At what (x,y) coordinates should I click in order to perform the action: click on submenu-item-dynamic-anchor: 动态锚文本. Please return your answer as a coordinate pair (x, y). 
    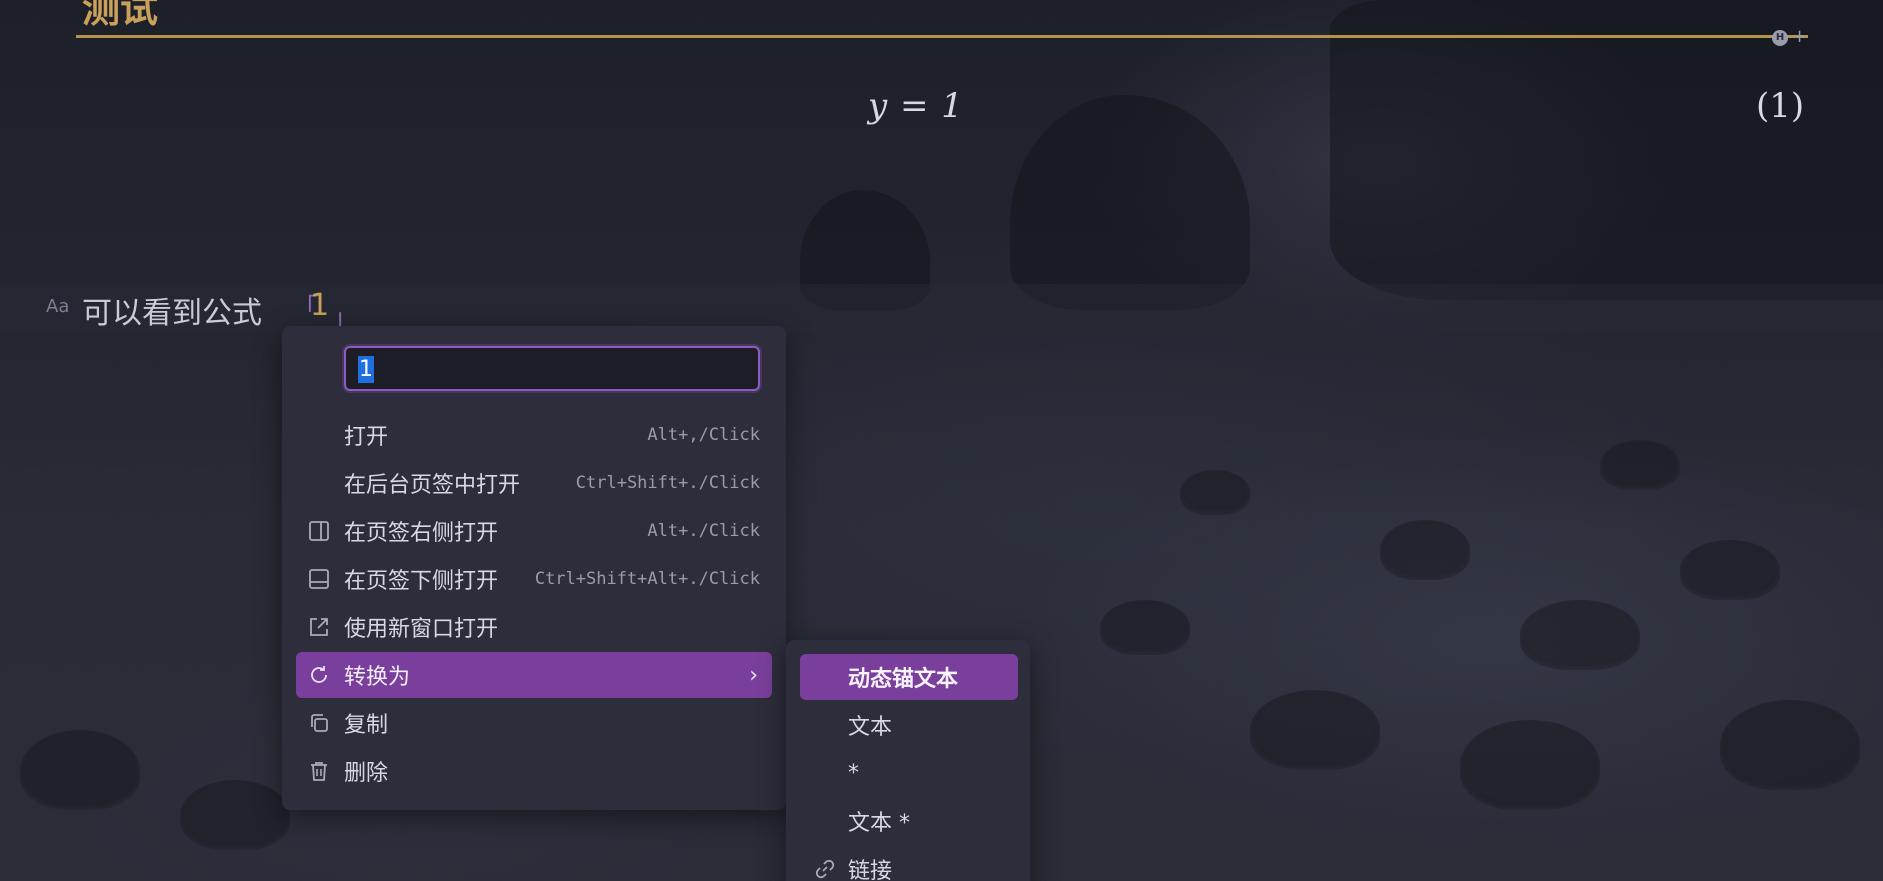
    Looking at the image, I should click on (909, 677).